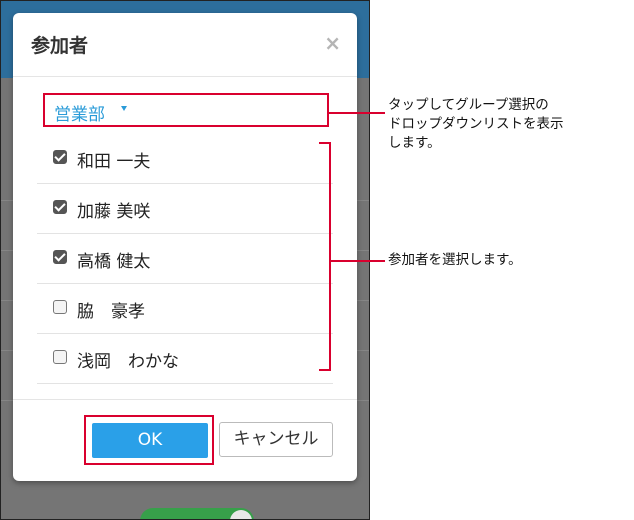 The height and width of the screenshot is (520, 634). I want to click on dropdown-note-line: ドロップダウンリストを表示, so click(476, 124).